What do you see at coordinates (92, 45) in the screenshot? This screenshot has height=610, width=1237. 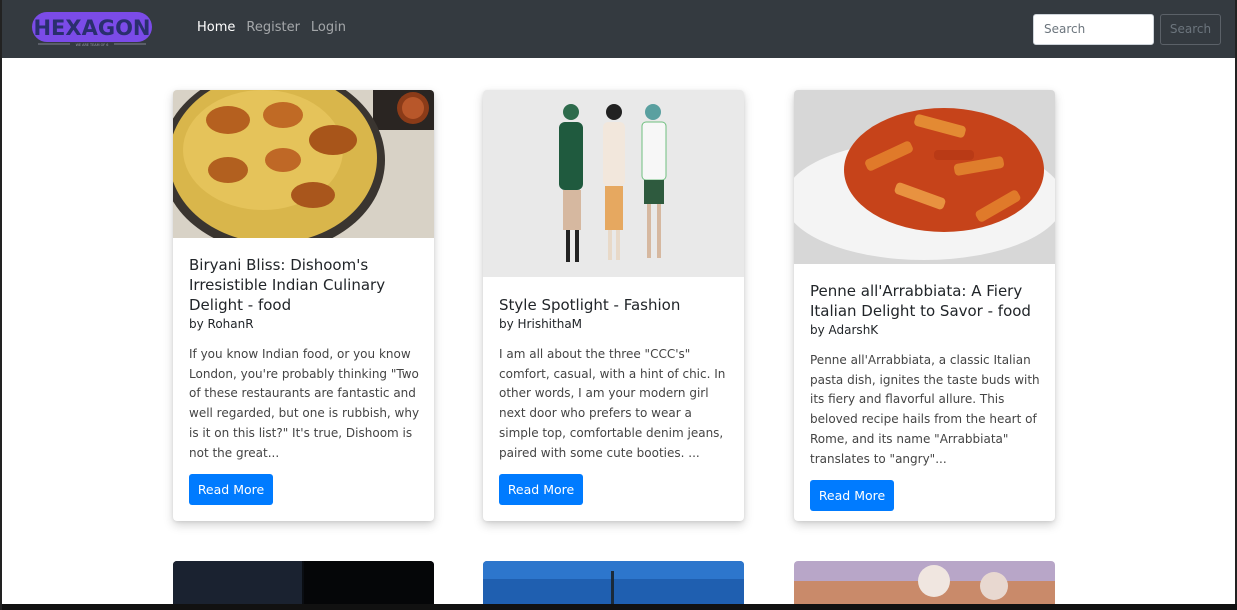 I see `svg-text: WE ARE TEAM OF 6` at bounding box center [92, 45].